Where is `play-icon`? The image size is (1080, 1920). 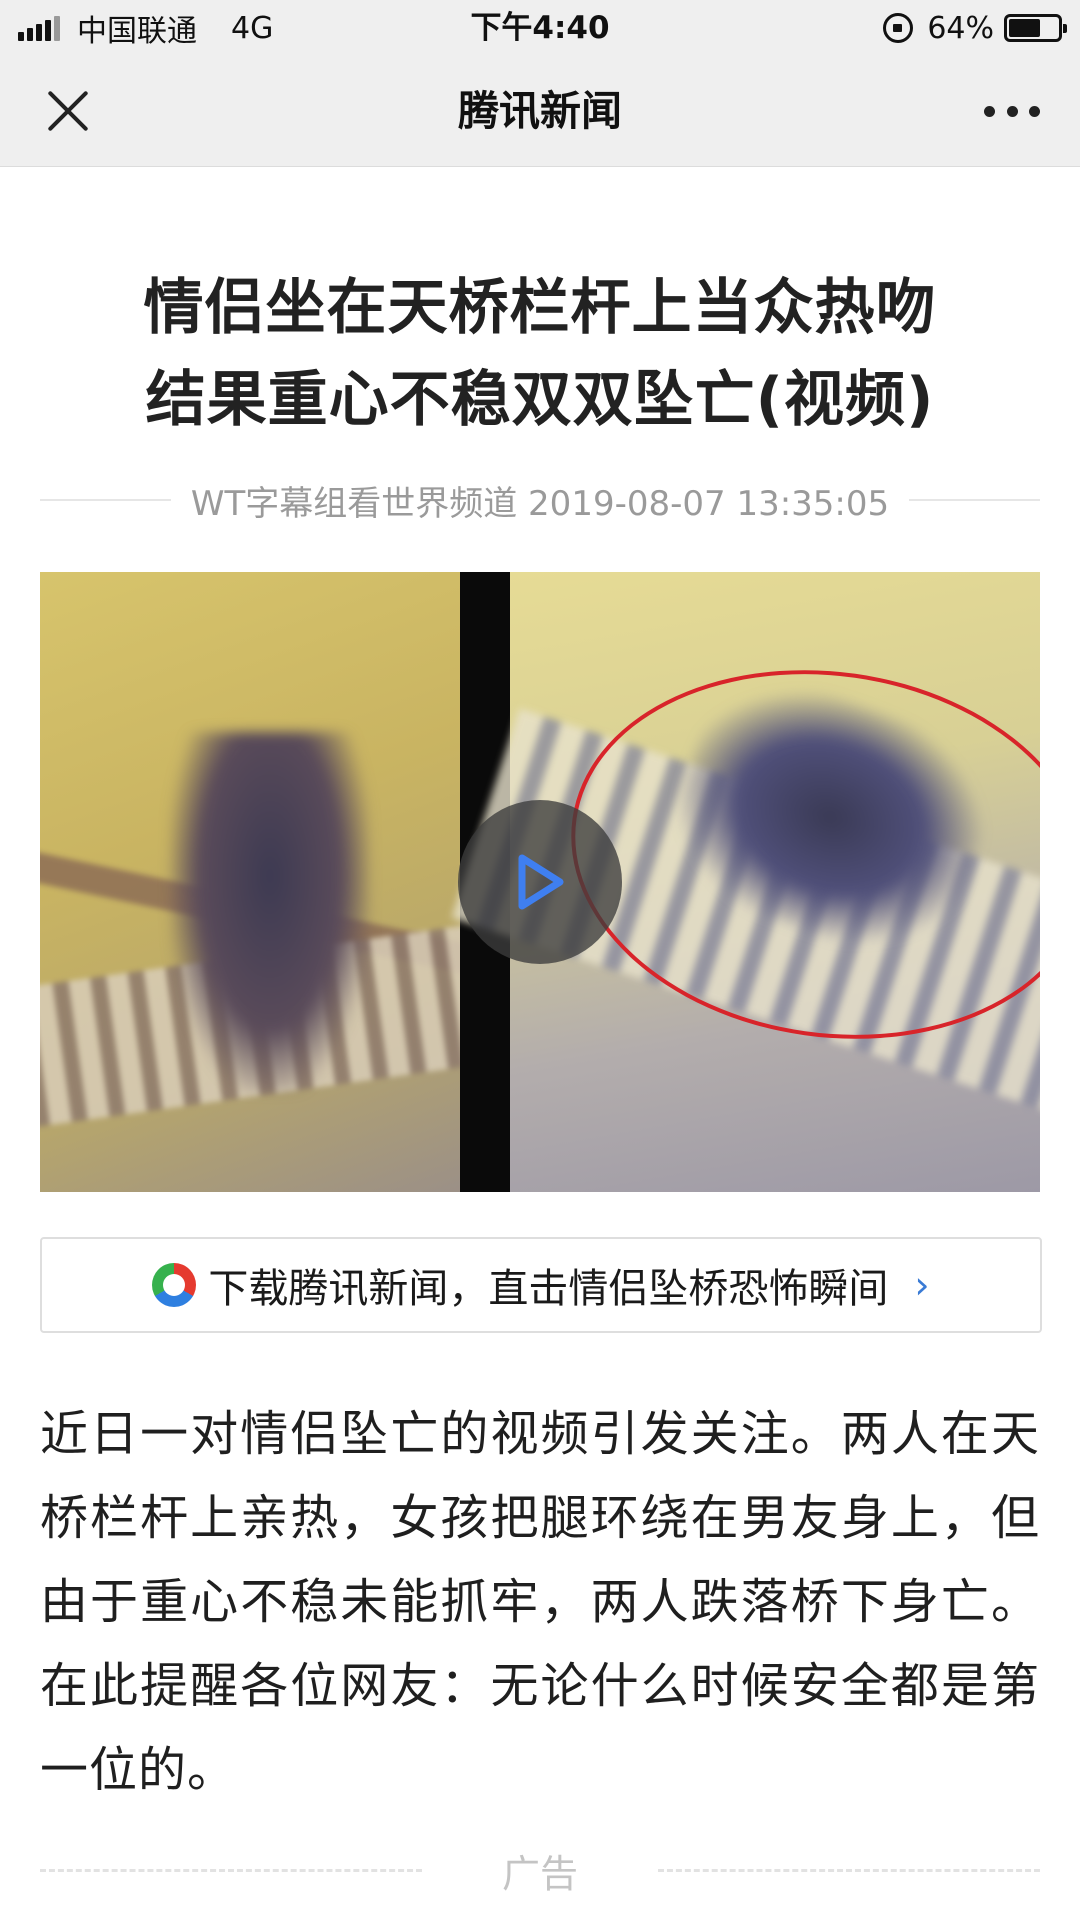 play-icon is located at coordinates (540, 882).